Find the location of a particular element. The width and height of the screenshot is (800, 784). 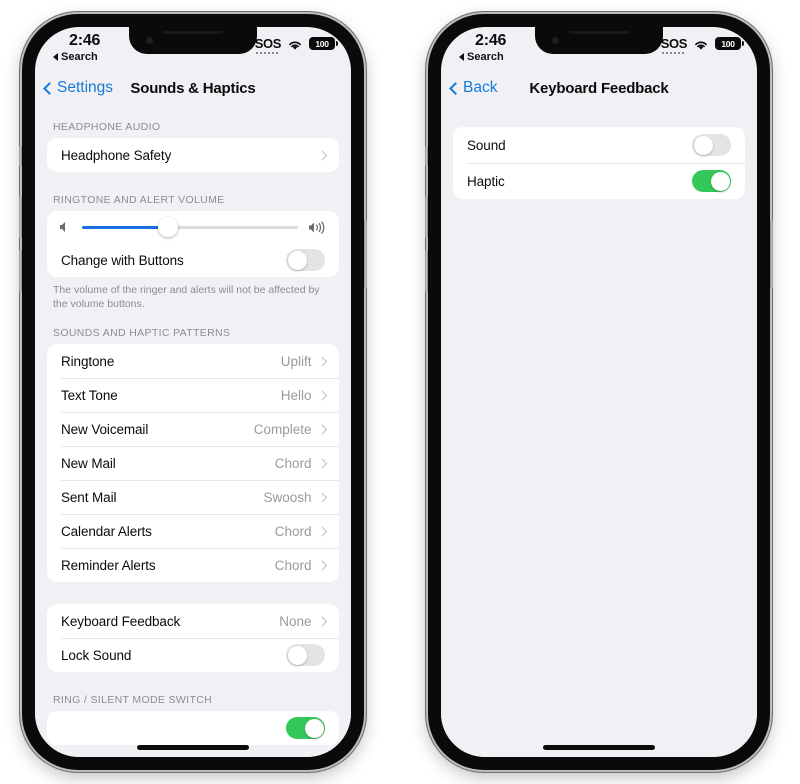

group-headphone-audio: Headphone Safety is located at coordinates (193, 155).